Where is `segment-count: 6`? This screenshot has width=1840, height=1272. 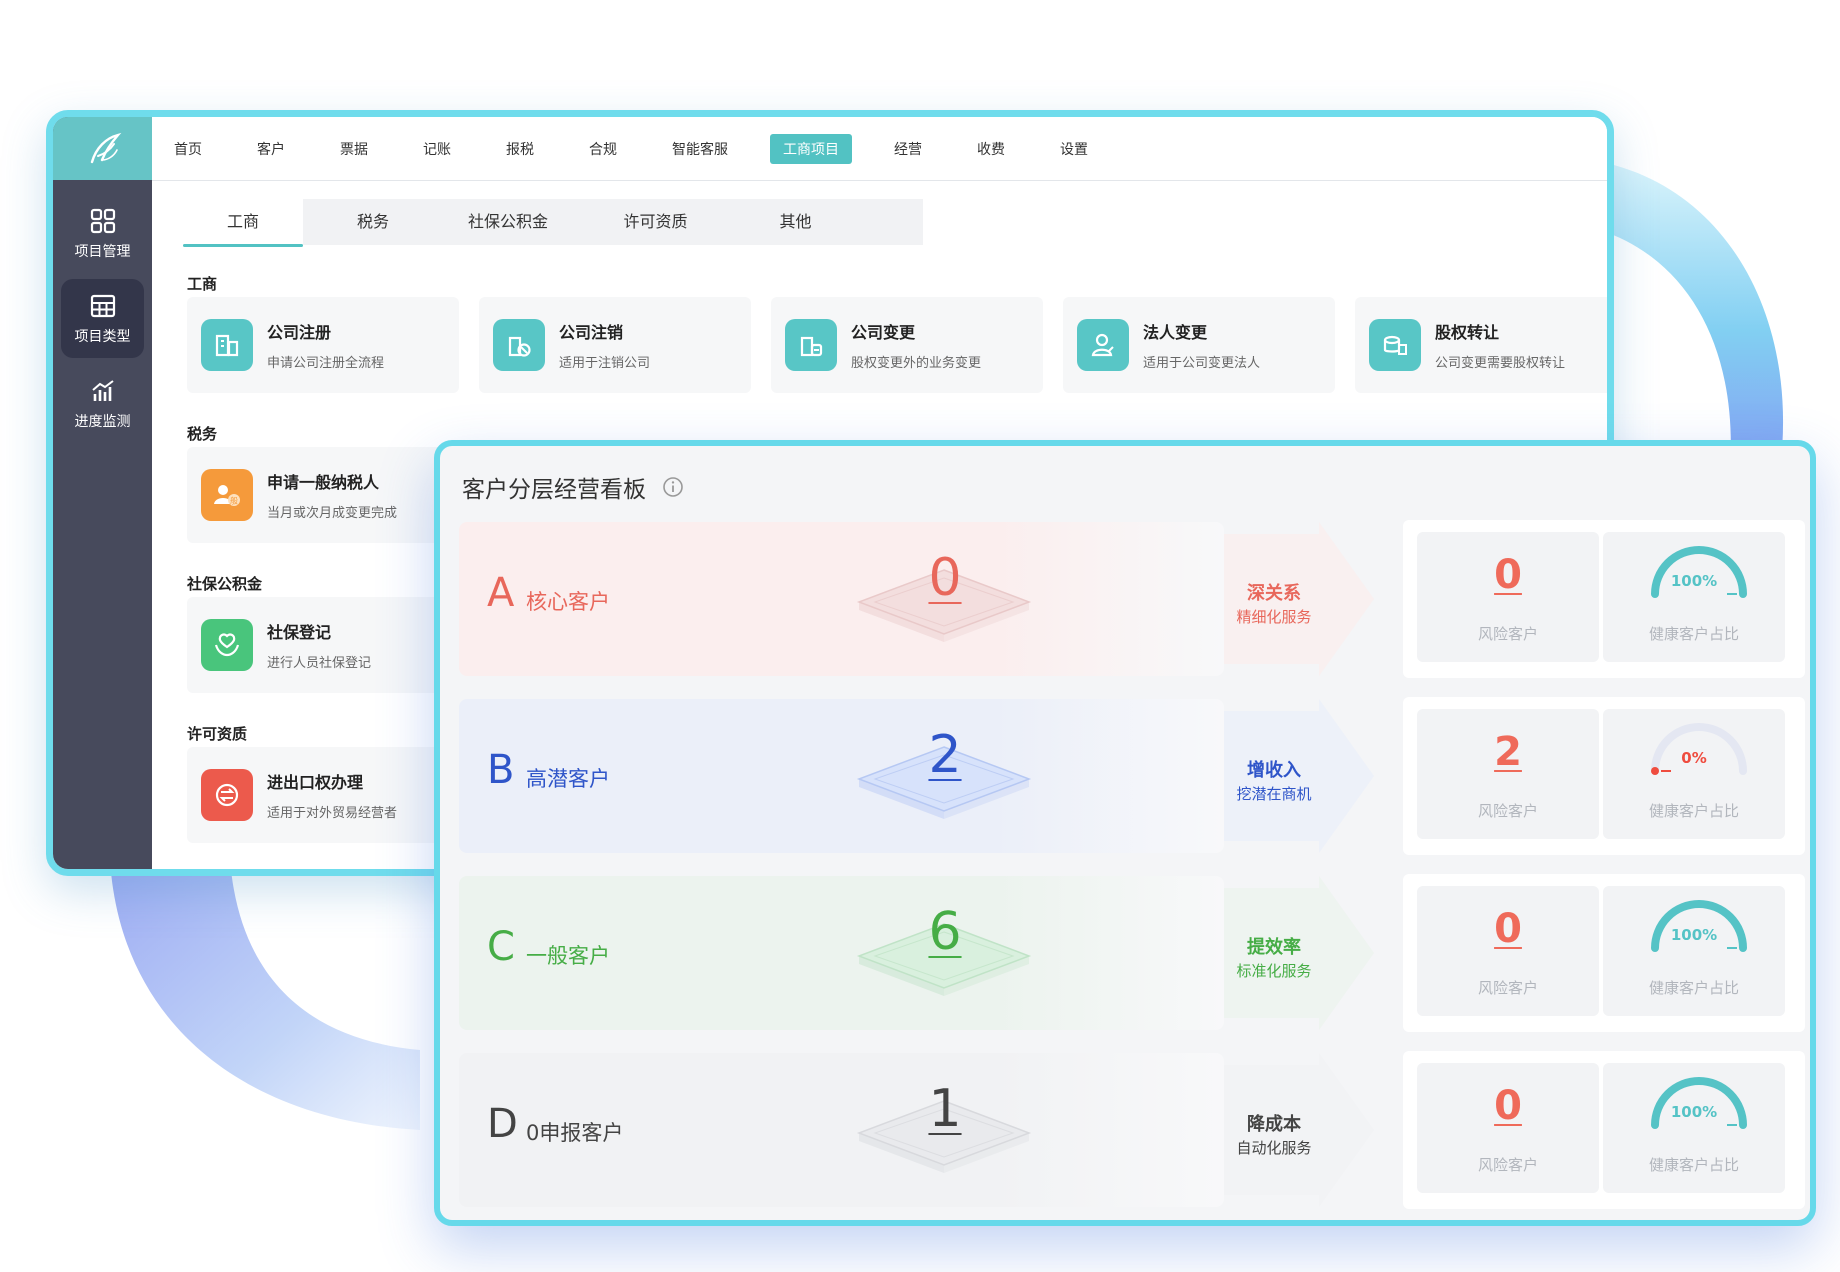 segment-count: 6 is located at coordinates (945, 932).